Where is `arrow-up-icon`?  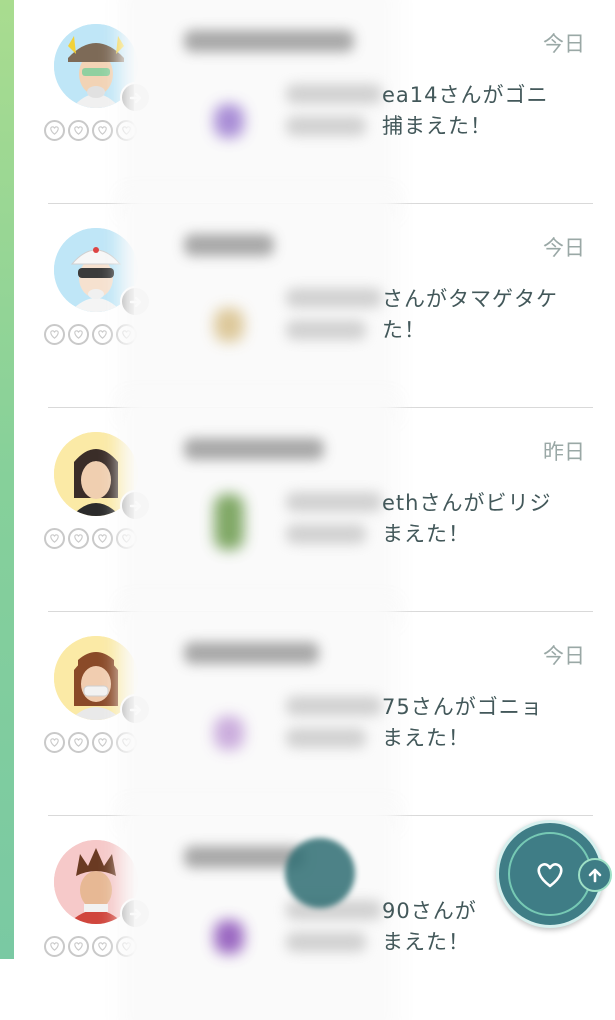
arrow-up-icon is located at coordinates (595, 875).